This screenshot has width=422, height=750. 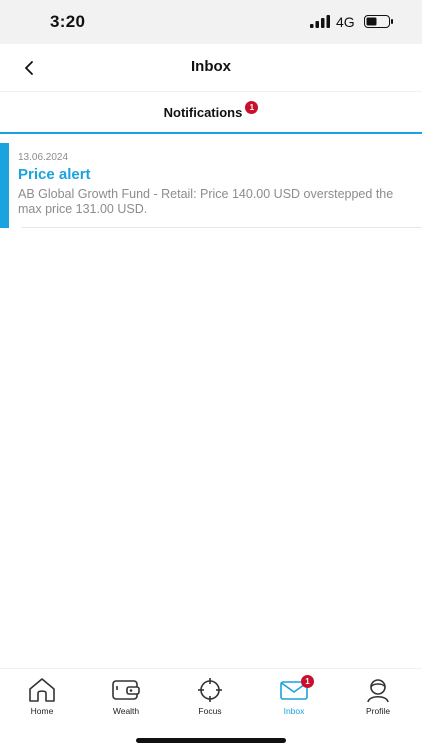 I want to click on battery-icon, so click(x=378, y=21).